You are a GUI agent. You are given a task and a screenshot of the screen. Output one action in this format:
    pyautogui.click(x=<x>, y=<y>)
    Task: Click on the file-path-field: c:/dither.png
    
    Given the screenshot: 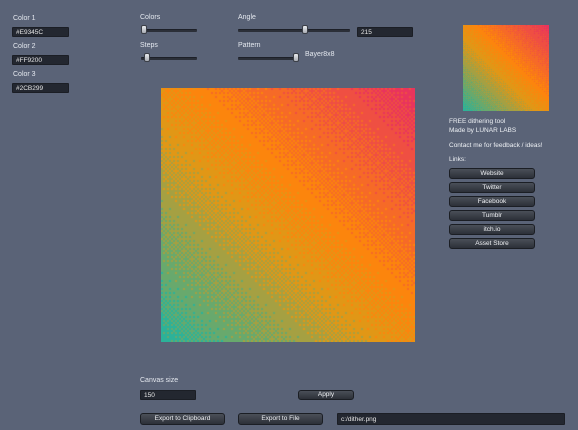 What is the action you would take?
    pyautogui.click(x=451, y=419)
    